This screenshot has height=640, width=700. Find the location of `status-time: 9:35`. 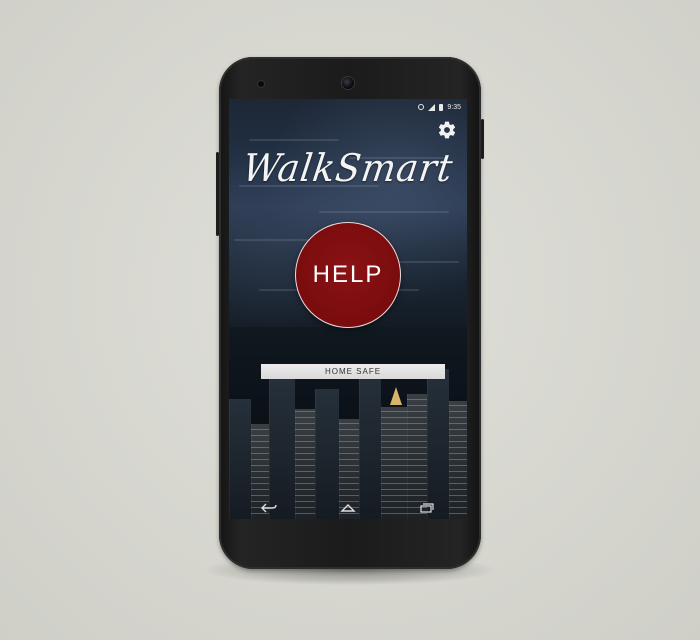

status-time: 9:35 is located at coordinates (454, 107).